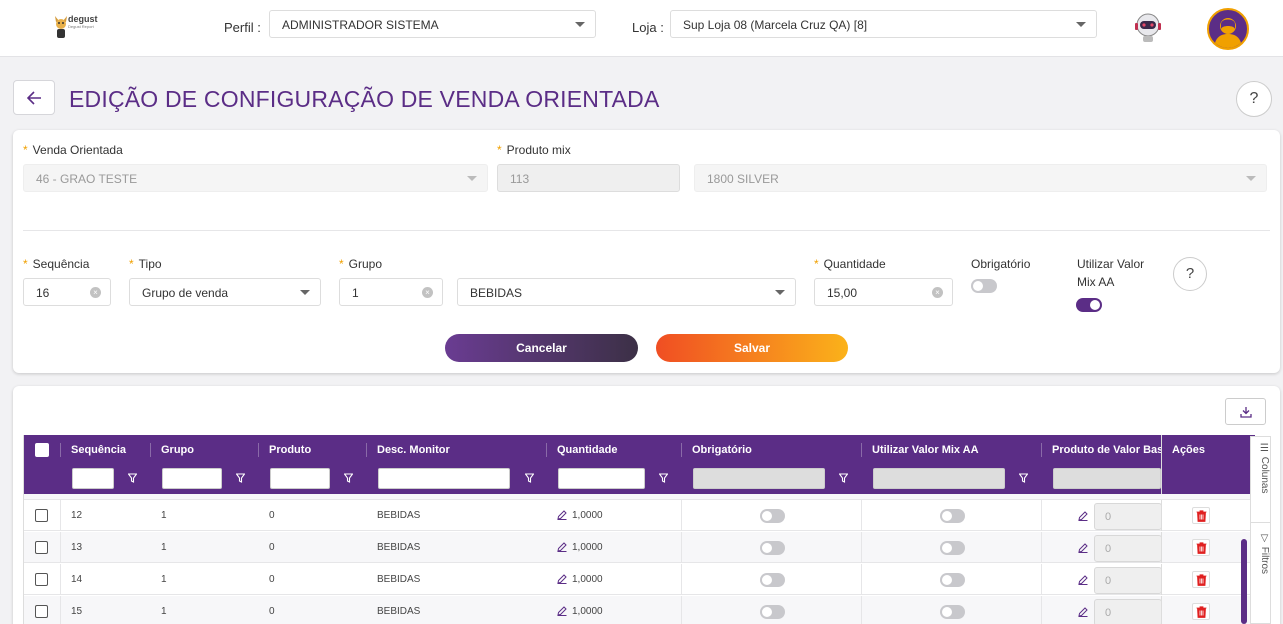 The height and width of the screenshot is (624, 1283). What do you see at coordinates (1254, 99) in the screenshot?
I see `help-button: ?` at bounding box center [1254, 99].